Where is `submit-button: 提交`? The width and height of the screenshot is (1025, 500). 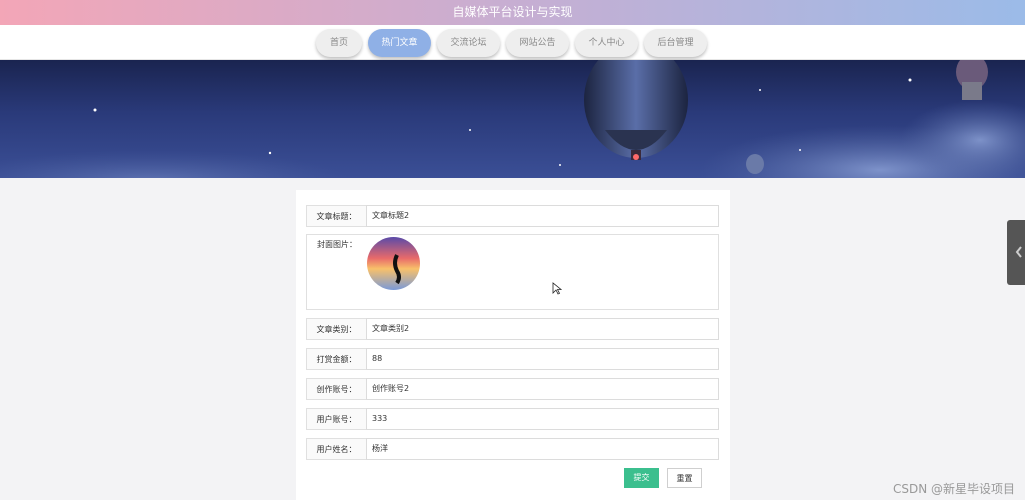
submit-button: 提交 is located at coordinates (641, 478).